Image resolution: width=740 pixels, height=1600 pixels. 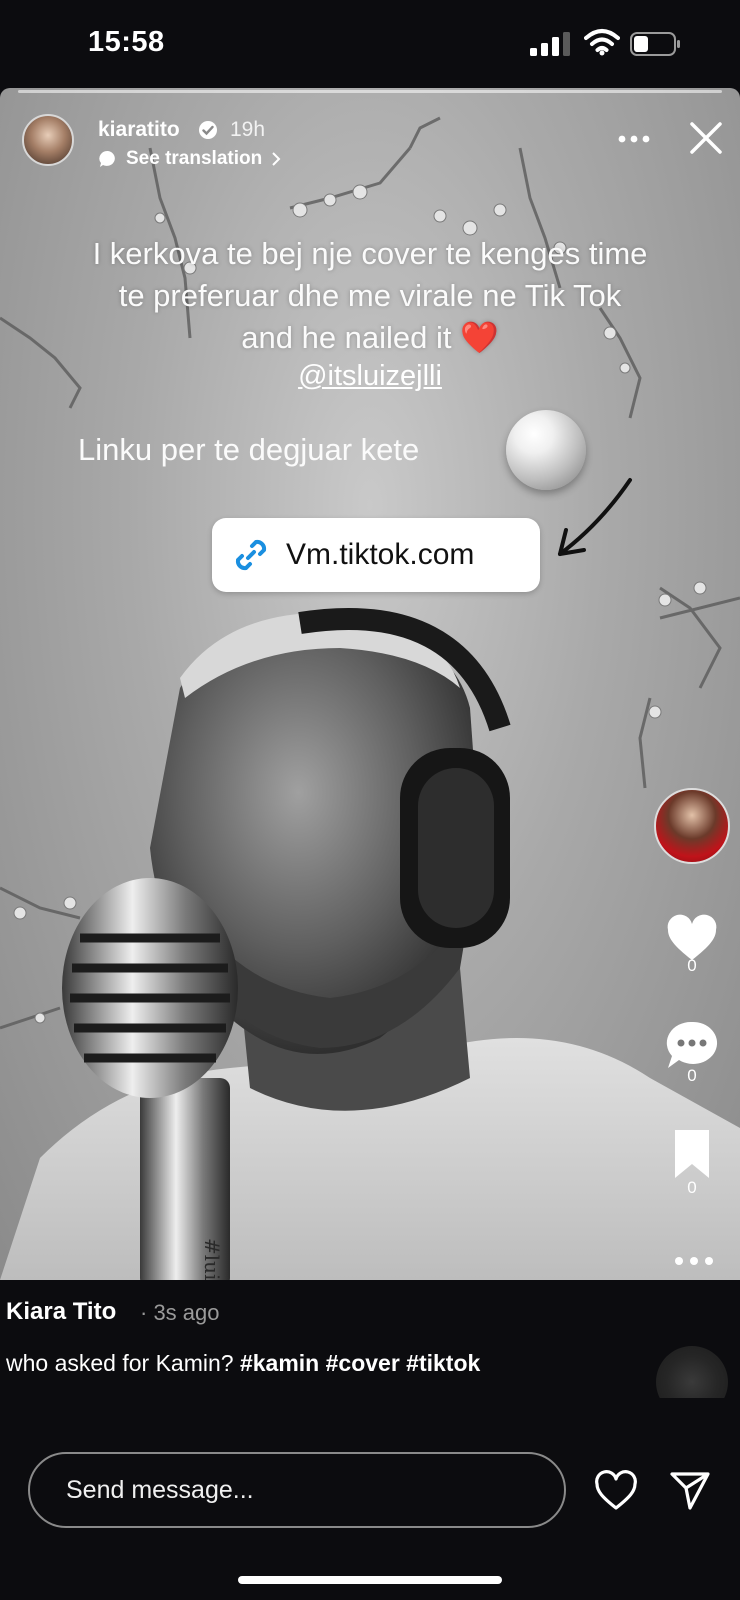 I want to click on like-count: 0, so click(x=692, y=965).